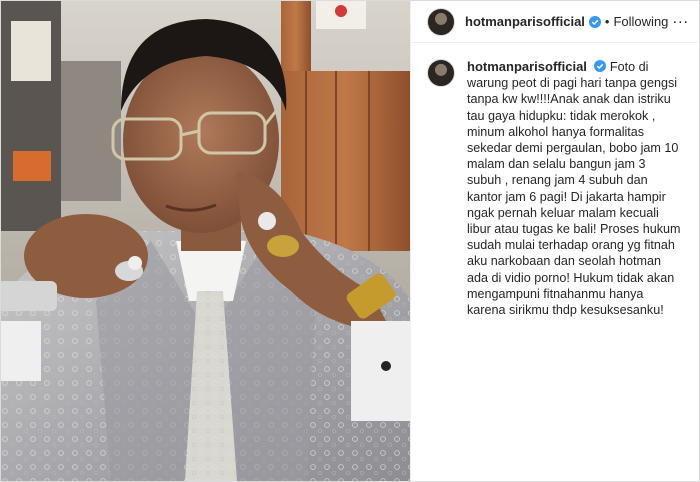 Image resolution: width=700 pixels, height=482 pixels. I want to click on profile-avatar, so click(441, 21).